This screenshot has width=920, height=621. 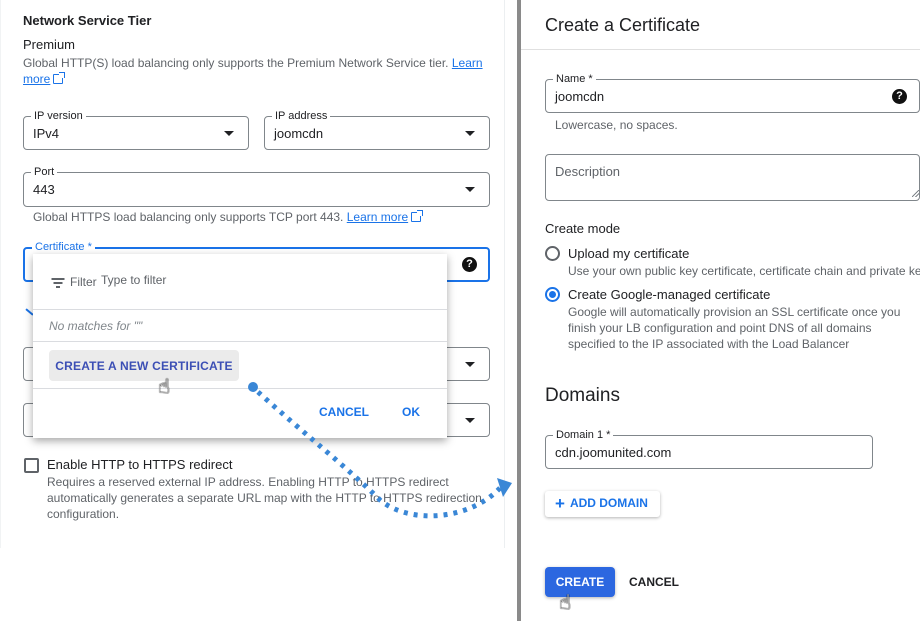 I want to click on dropdown-ok-button: OK, so click(x=411, y=412).